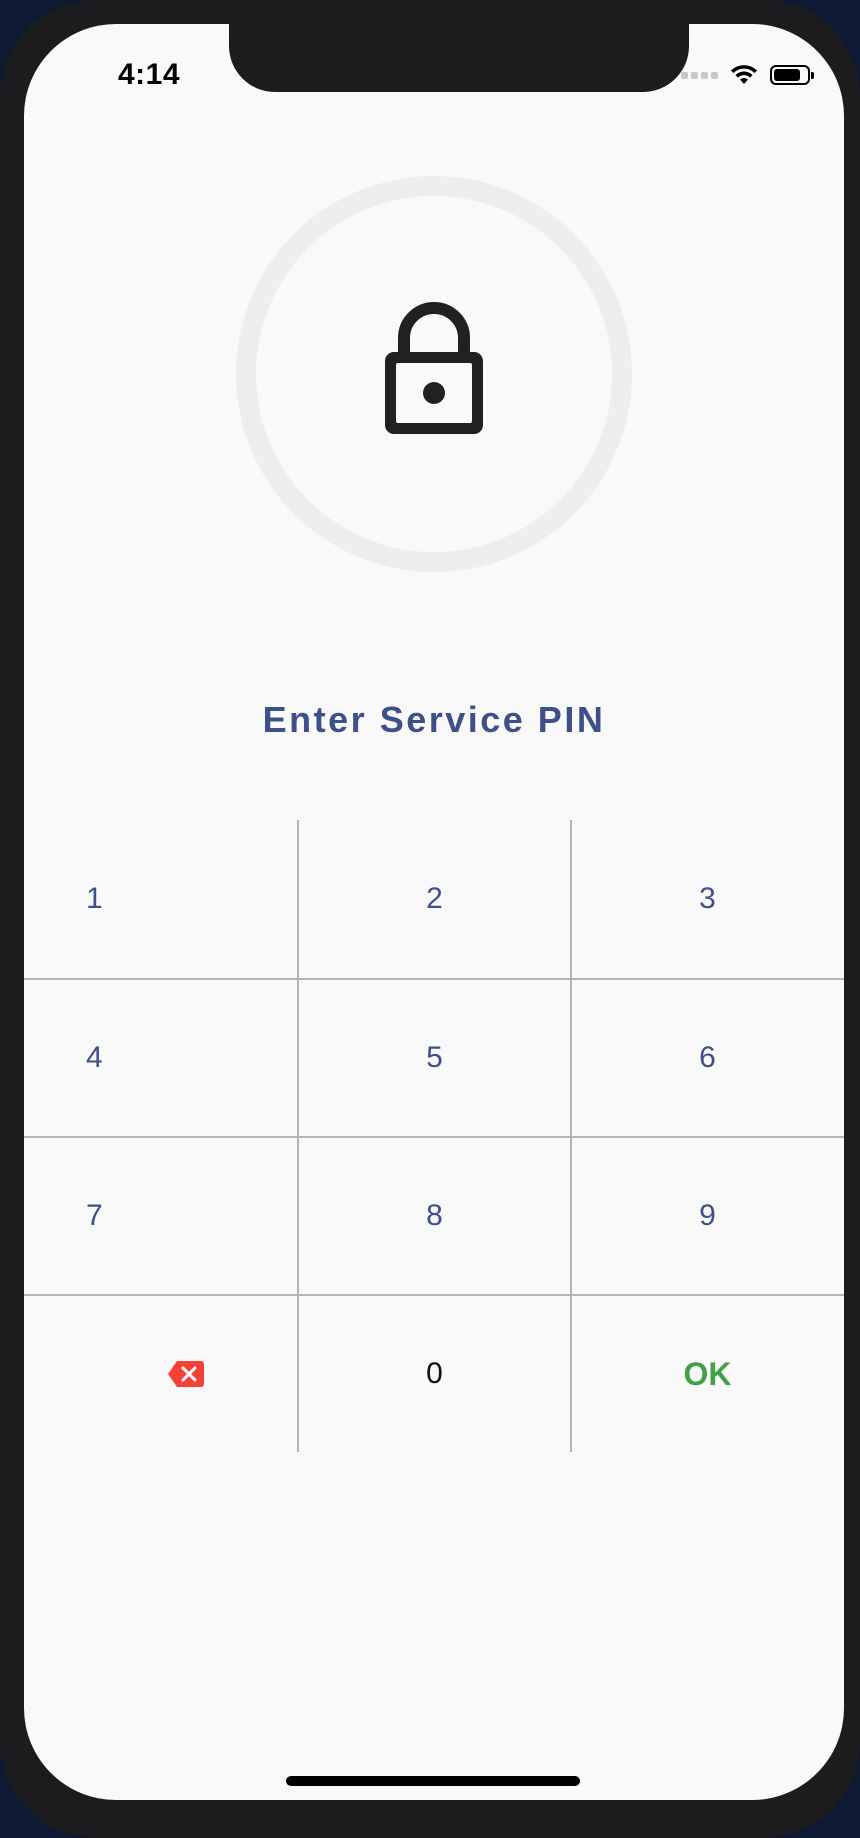  I want to click on key-1: 1, so click(160, 899).